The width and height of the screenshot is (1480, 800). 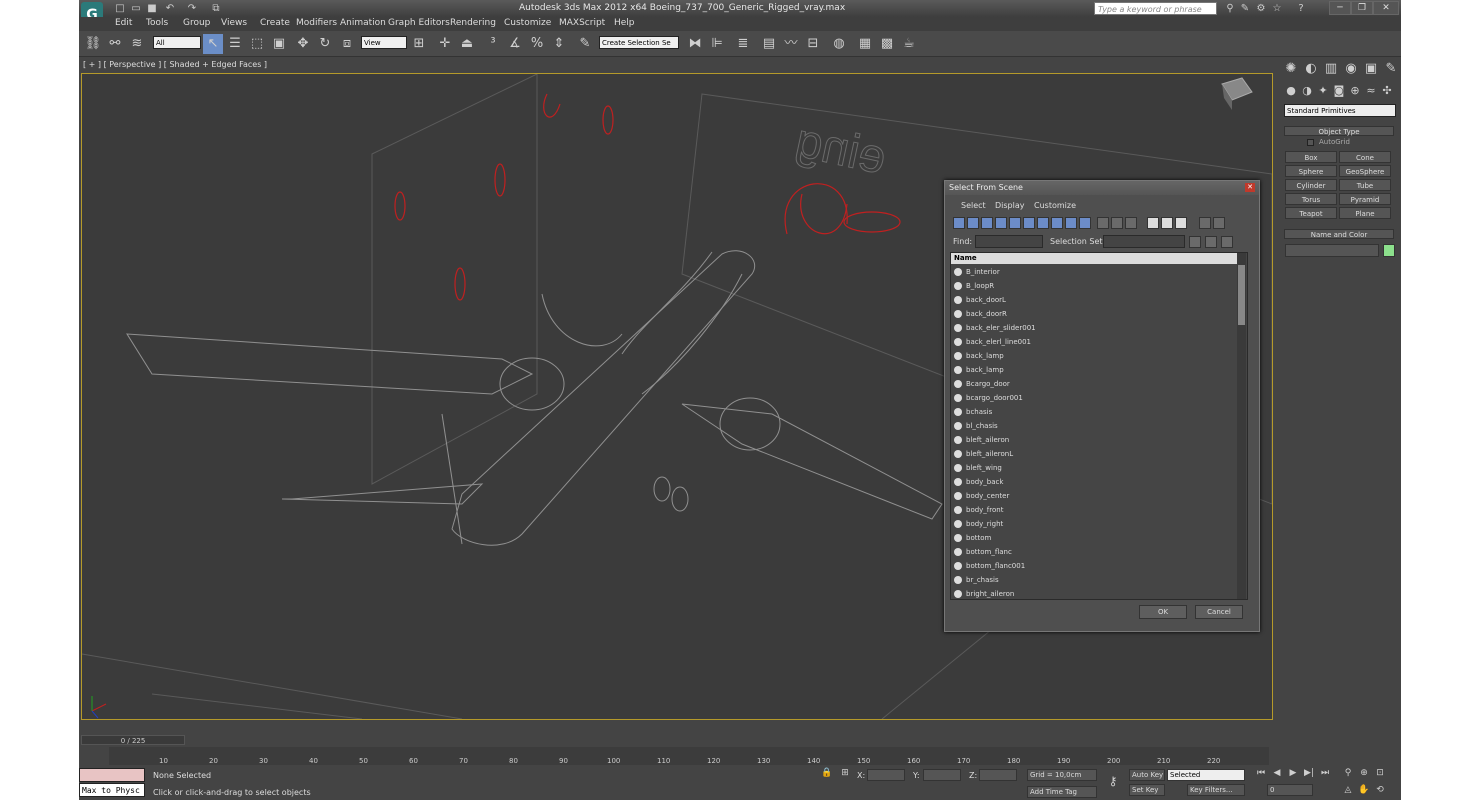 I want to click on add-time-tag-button: Add Time Tag, so click(x=1062, y=792).